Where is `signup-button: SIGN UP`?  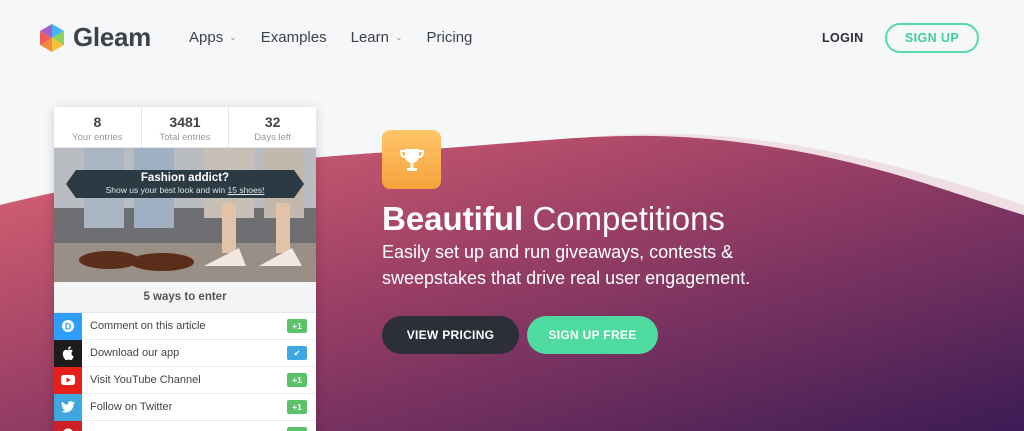
signup-button: SIGN UP is located at coordinates (932, 38).